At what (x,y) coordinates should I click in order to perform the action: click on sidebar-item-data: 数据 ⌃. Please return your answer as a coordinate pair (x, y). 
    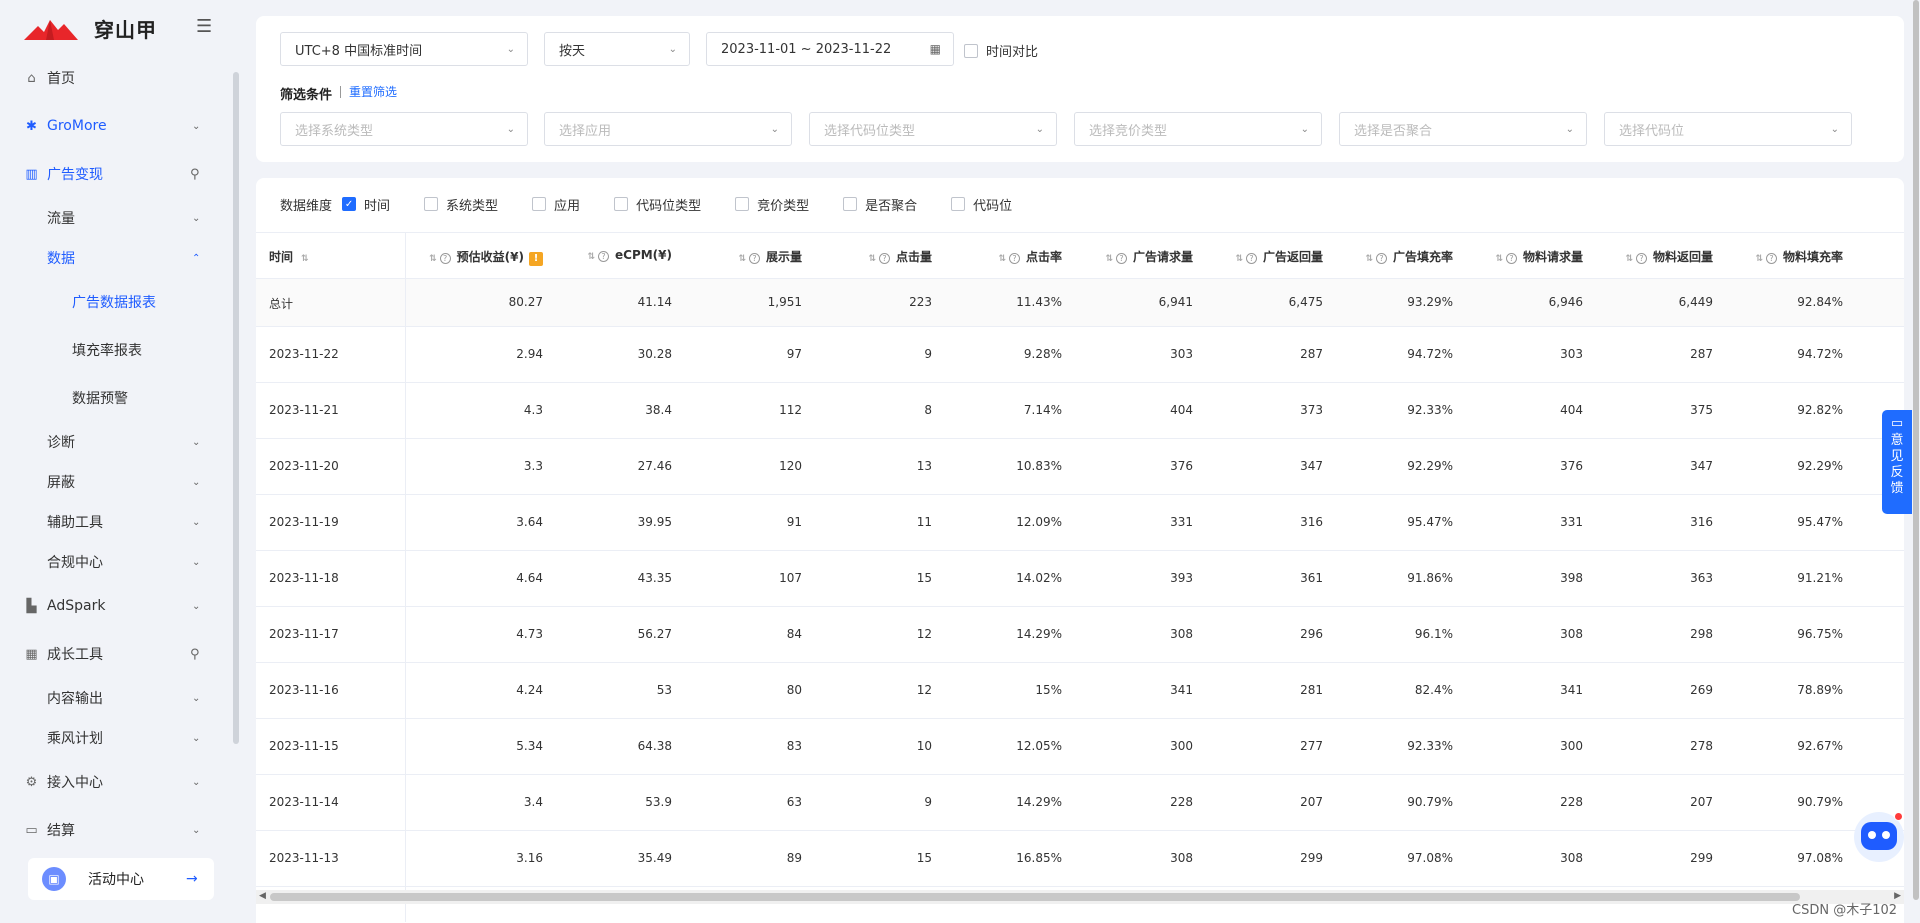
    Looking at the image, I should click on (116, 258).